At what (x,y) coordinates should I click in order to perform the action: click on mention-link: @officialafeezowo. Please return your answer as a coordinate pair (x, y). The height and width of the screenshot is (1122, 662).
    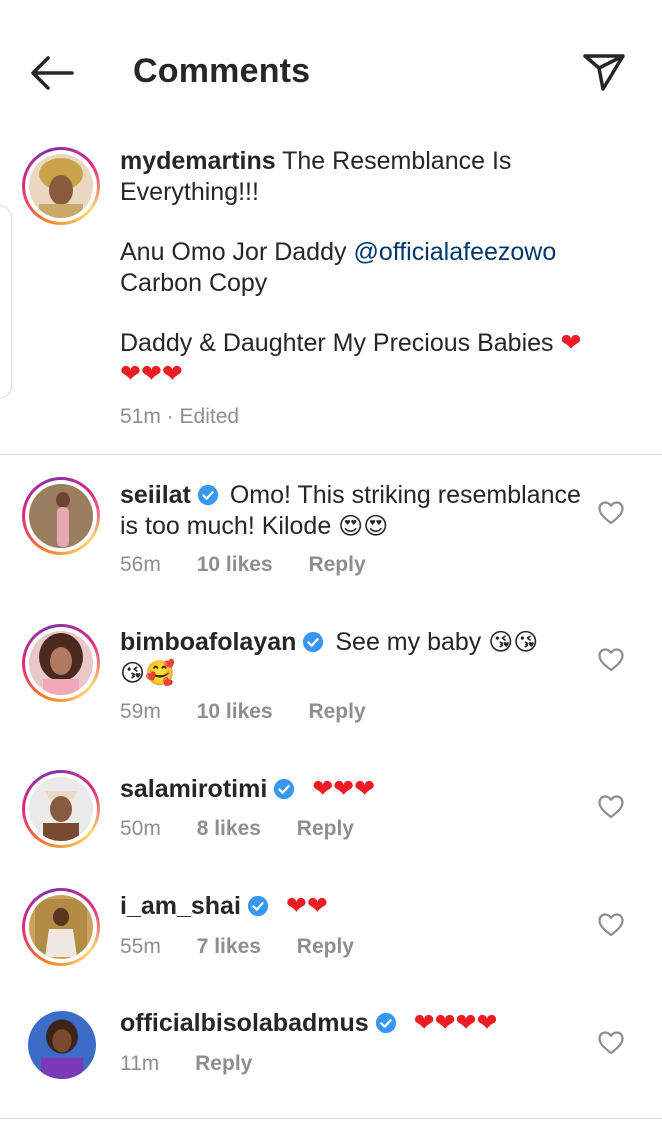
    Looking at the image, I should click on (454, 252).